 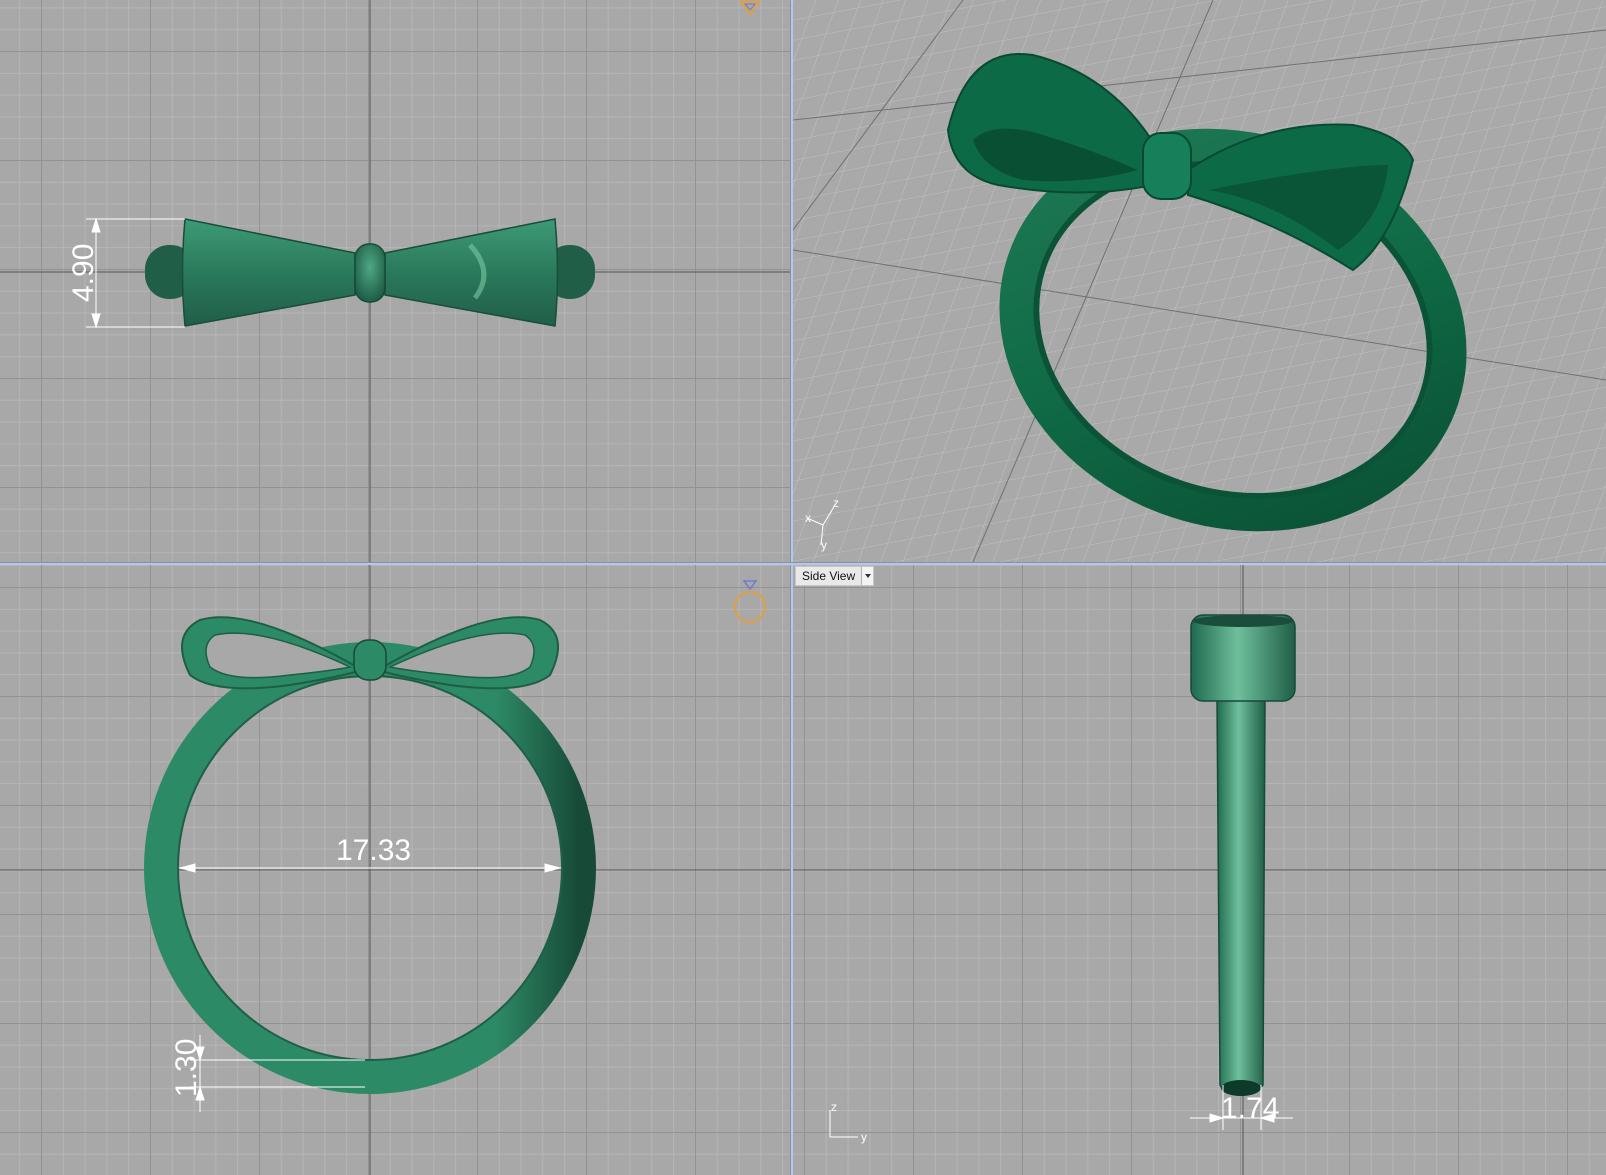 What do you see at coordinates (803, 563) in the screenshot?
I see `viewport-splitter-horizontal` at bounding box center [803, 563].